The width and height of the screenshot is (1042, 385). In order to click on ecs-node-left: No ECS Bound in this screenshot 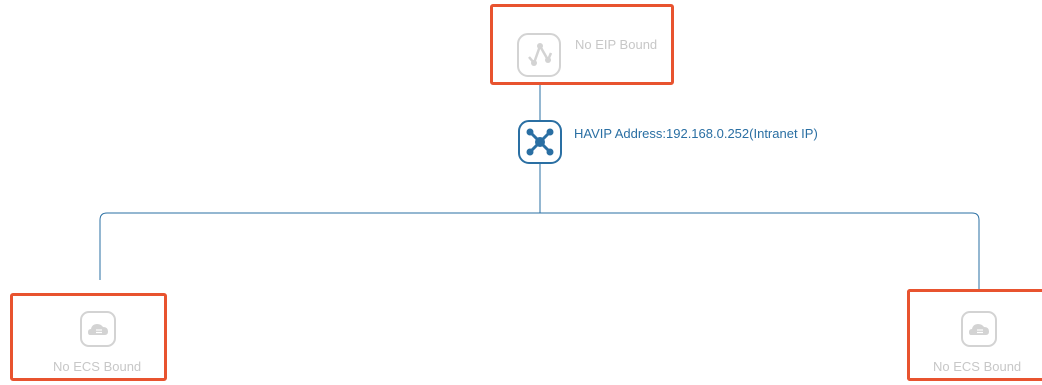, I will do `click(88, 337)`.